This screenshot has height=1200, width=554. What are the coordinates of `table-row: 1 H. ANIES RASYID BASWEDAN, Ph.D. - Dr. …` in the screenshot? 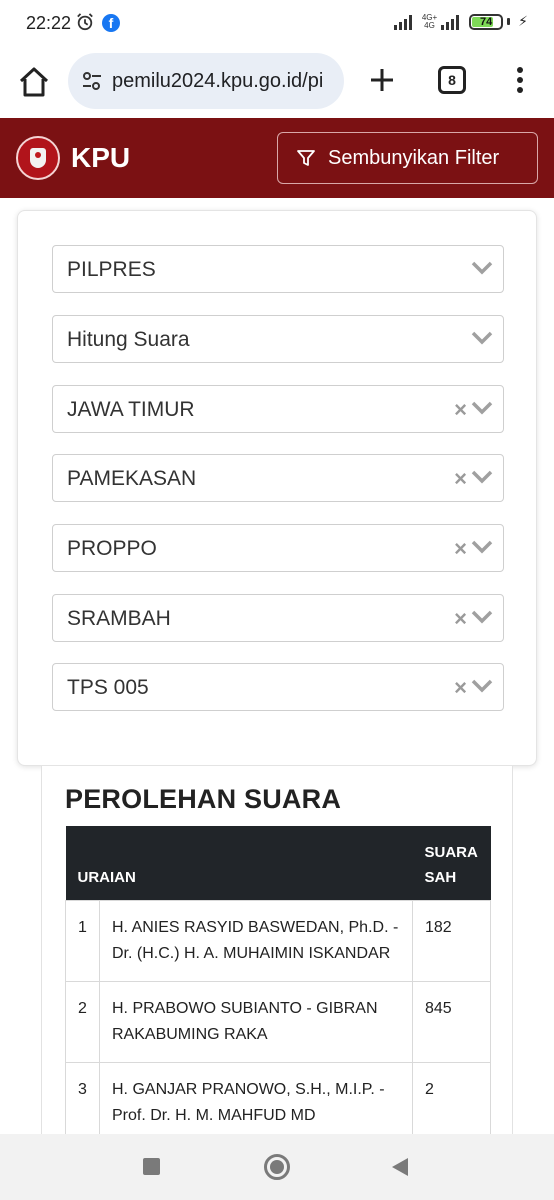 It's located at (278, 940).